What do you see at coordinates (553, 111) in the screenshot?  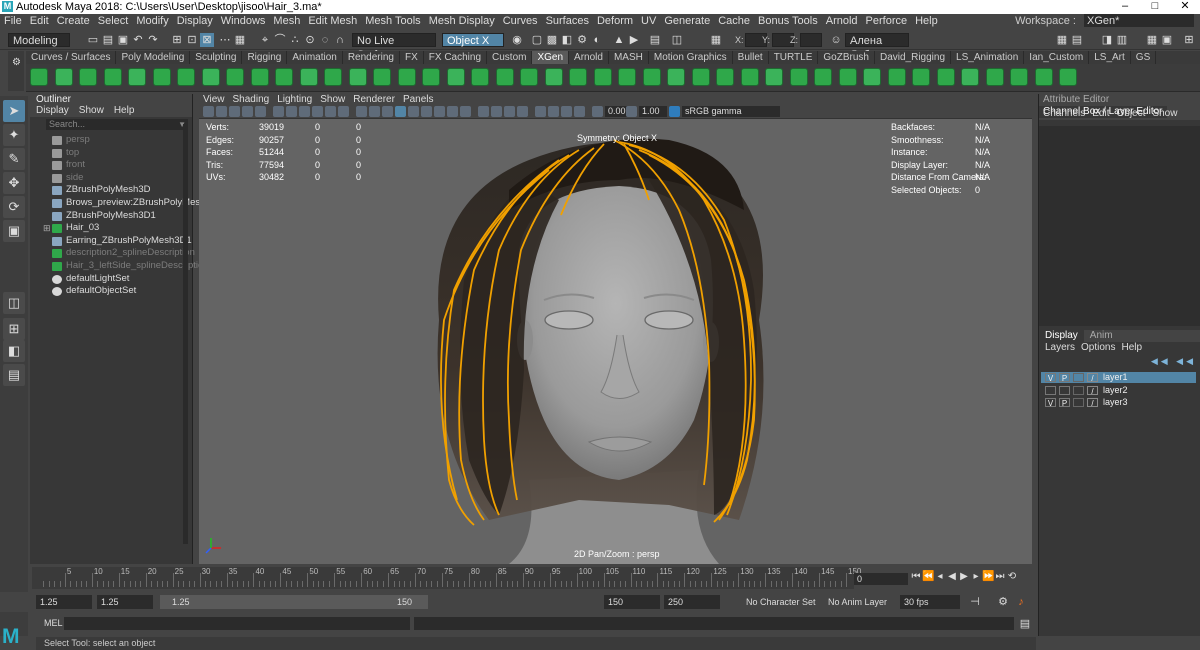 I see `backface-culling-icon` at bounding box center [553, 111].